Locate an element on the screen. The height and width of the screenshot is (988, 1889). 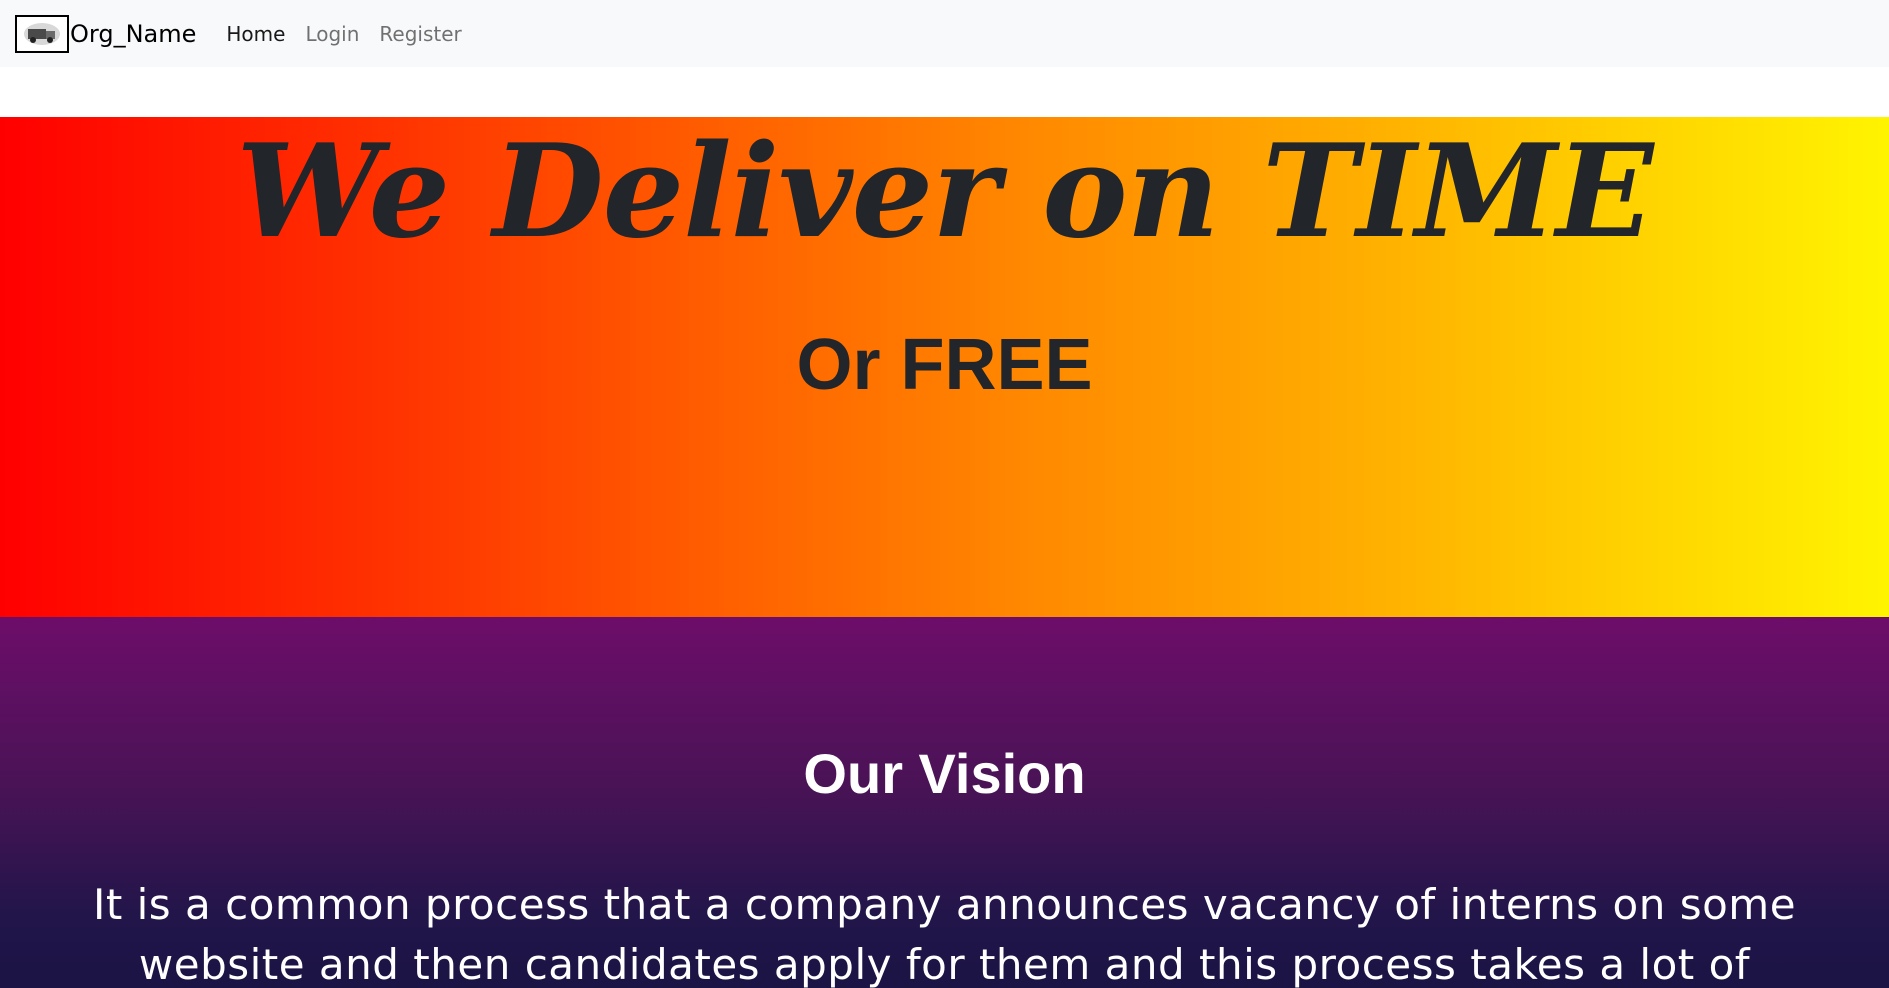
nav-link-login: Login is located at coordinates (332, 34).